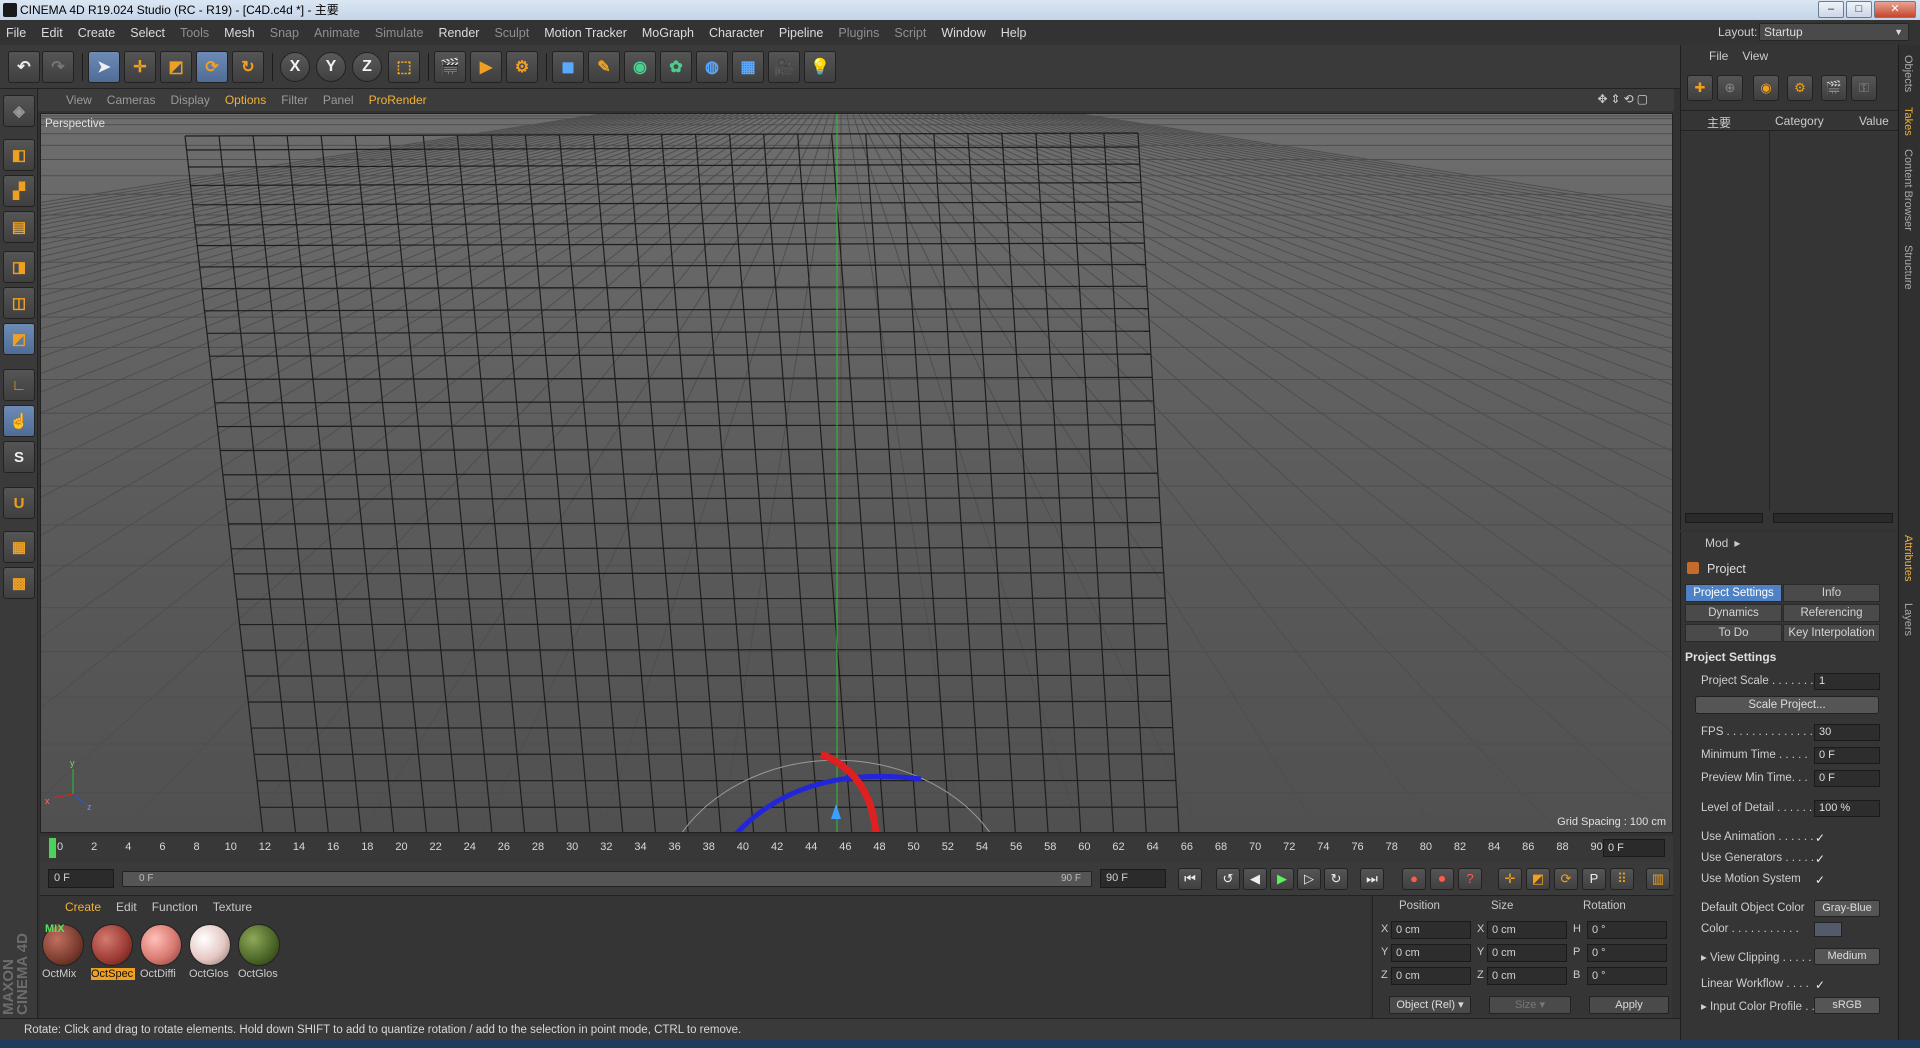  What do you see at coordinates (1372, 879) in the screenshot?
I see `go-to-end-icon: ⏭` at bounding box center [1372, 879].